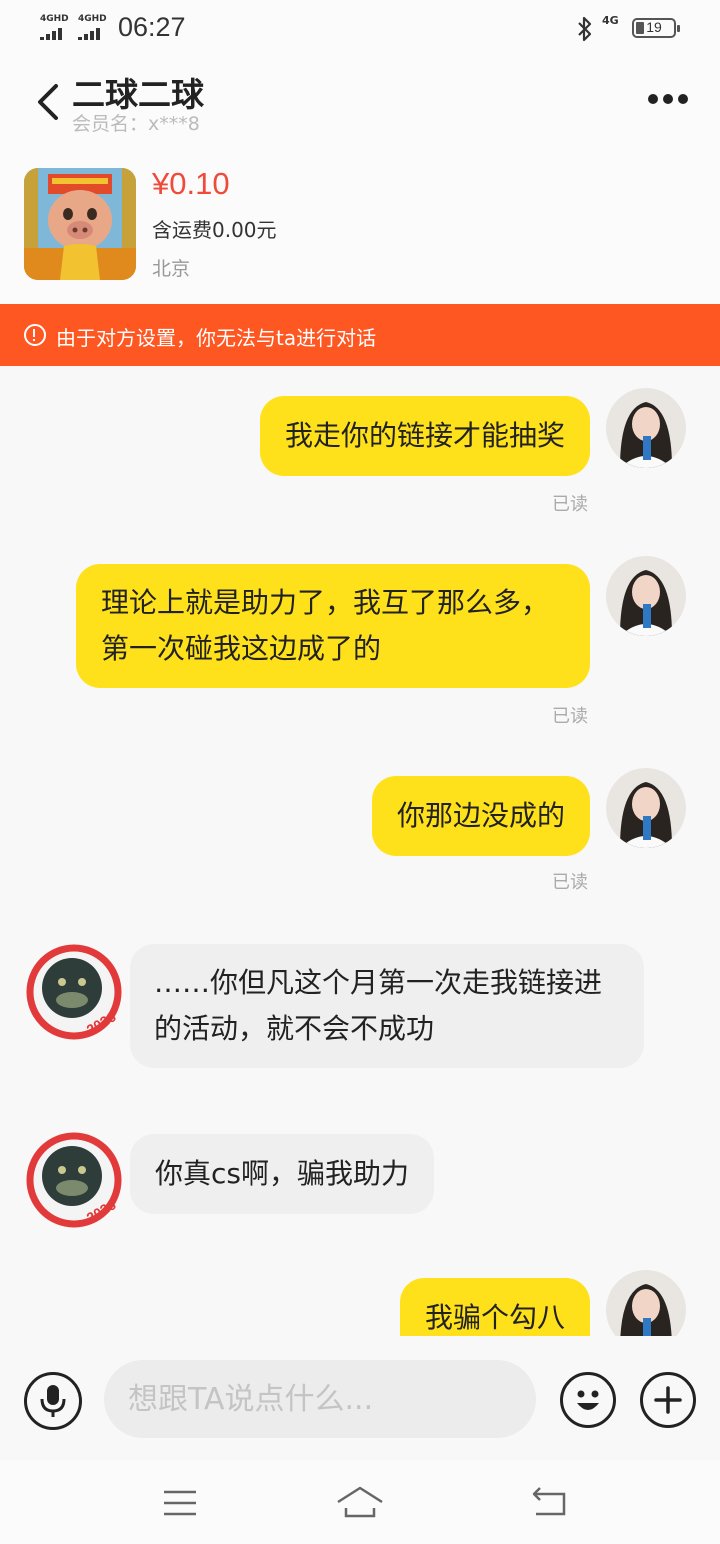 The height and width of the screenshot is (1544, 720). What do you see at coordinates (360, 821) in the screenshot?
I see `message-outgoing: 你那边没成的 已读` at bounding box center [360, 821].